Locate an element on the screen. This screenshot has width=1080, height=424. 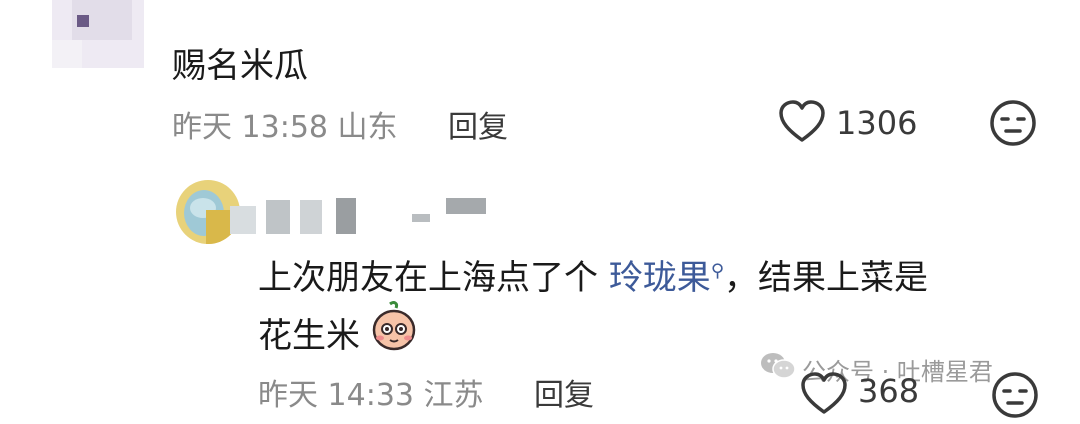
comment-text: 上次朋友在上海点了个 玲珑果⚲，结果上菜是 is located at coordinates (593, 274).